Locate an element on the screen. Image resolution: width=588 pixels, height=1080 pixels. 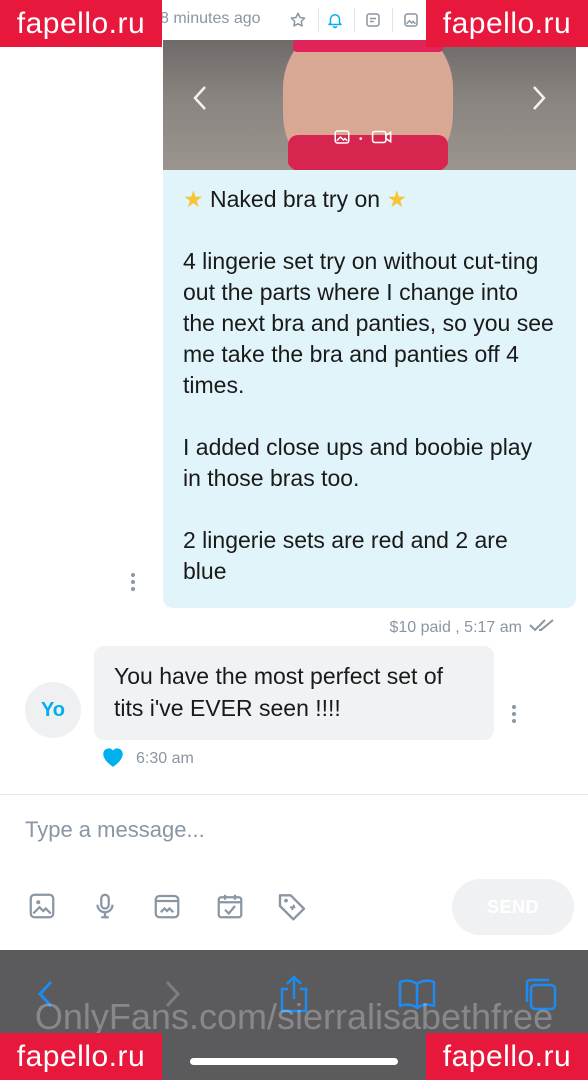
star-icon is located at coordinates (298, 20).